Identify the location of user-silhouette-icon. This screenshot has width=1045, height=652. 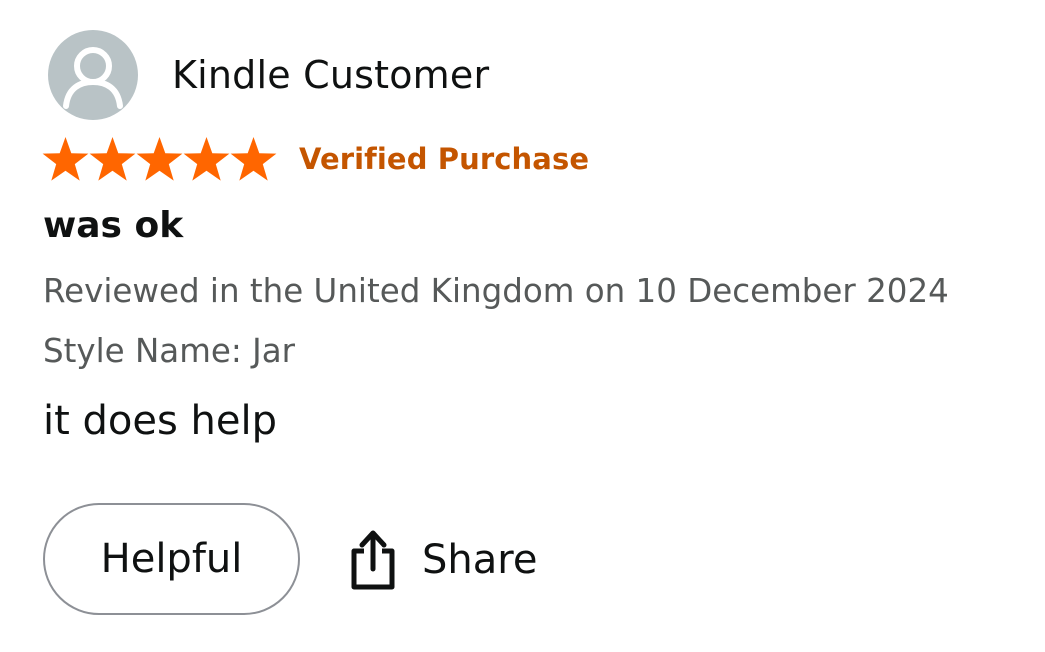
(93, 78).